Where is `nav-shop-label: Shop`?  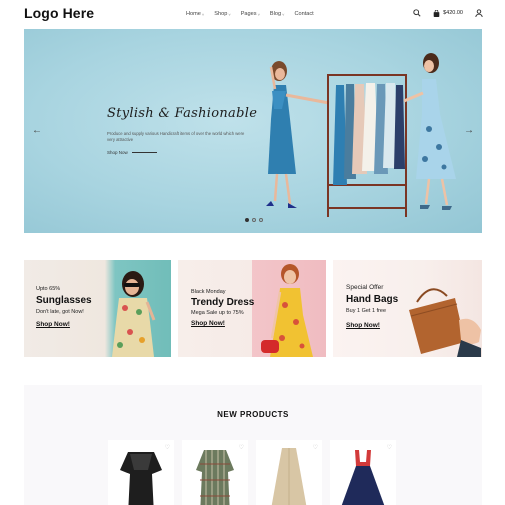 nav-shop-label: Shop is located at coordinates (221, 14).